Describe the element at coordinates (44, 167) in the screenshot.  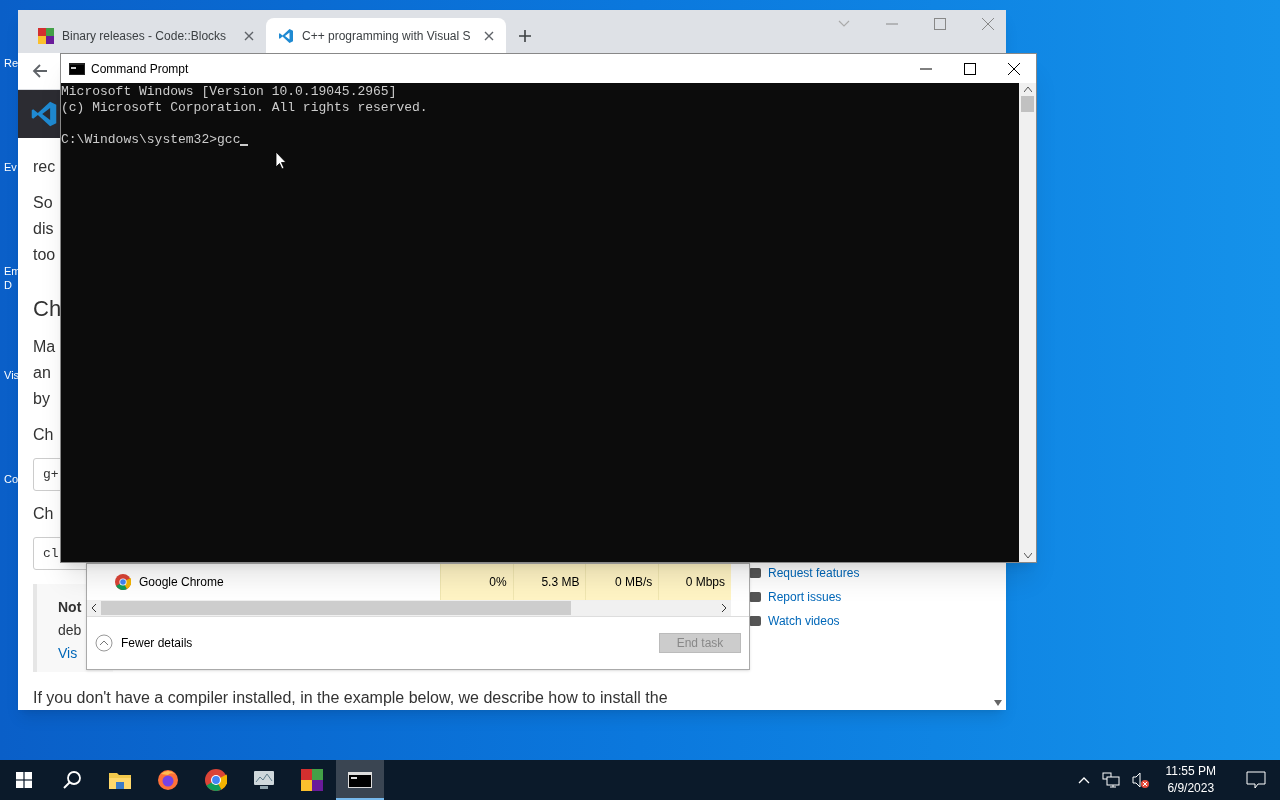
I see `paragraph-text: rec` at that location.